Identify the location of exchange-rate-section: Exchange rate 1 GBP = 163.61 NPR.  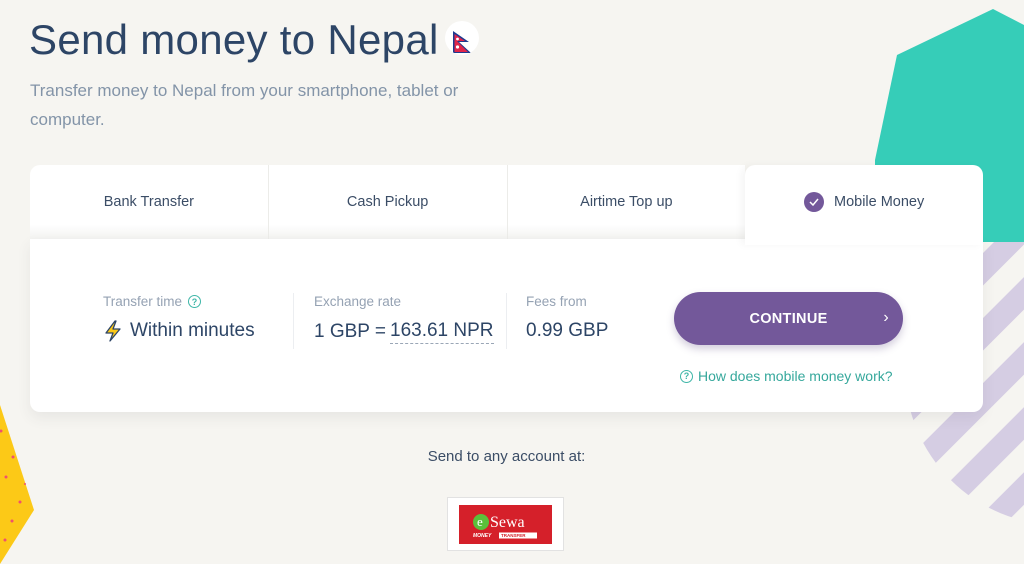
(404, 319).